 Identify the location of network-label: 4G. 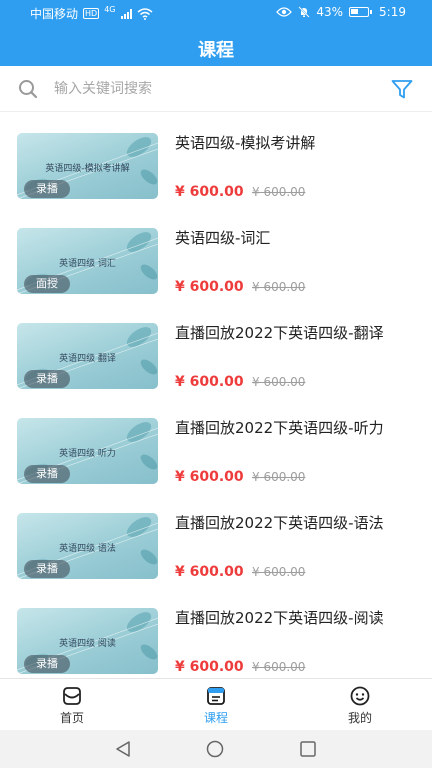
(110, 9).